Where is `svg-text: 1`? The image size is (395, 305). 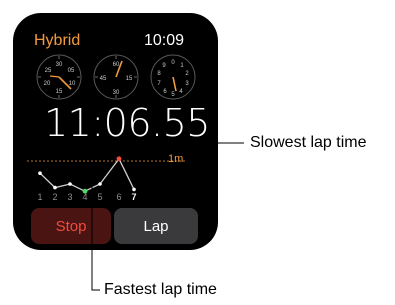 svg-text: 1 is located at coordinates (182, 66).